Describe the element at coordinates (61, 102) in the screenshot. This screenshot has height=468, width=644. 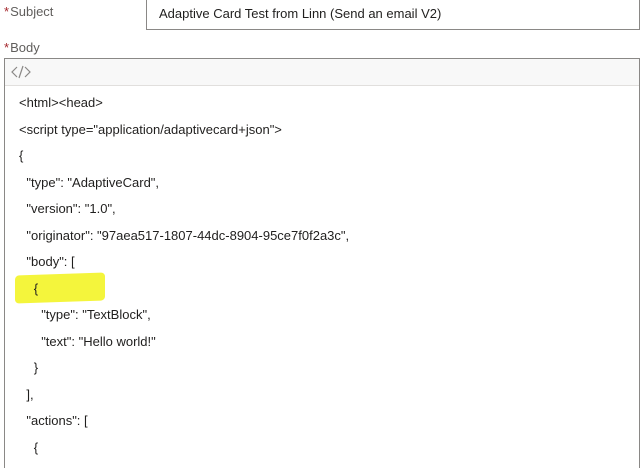
I see `code-line: <html><head>` at that location.